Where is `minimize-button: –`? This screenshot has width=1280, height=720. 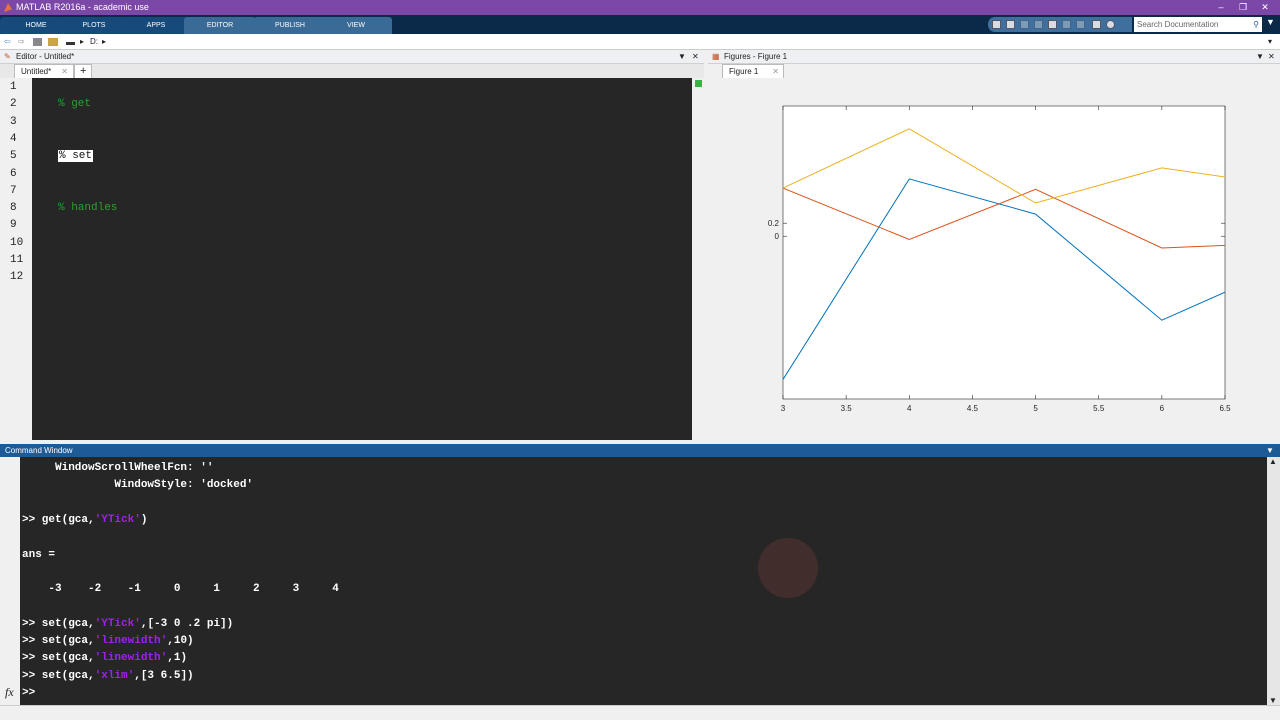 minimize-button: – is located at coordinates (1221, 7).